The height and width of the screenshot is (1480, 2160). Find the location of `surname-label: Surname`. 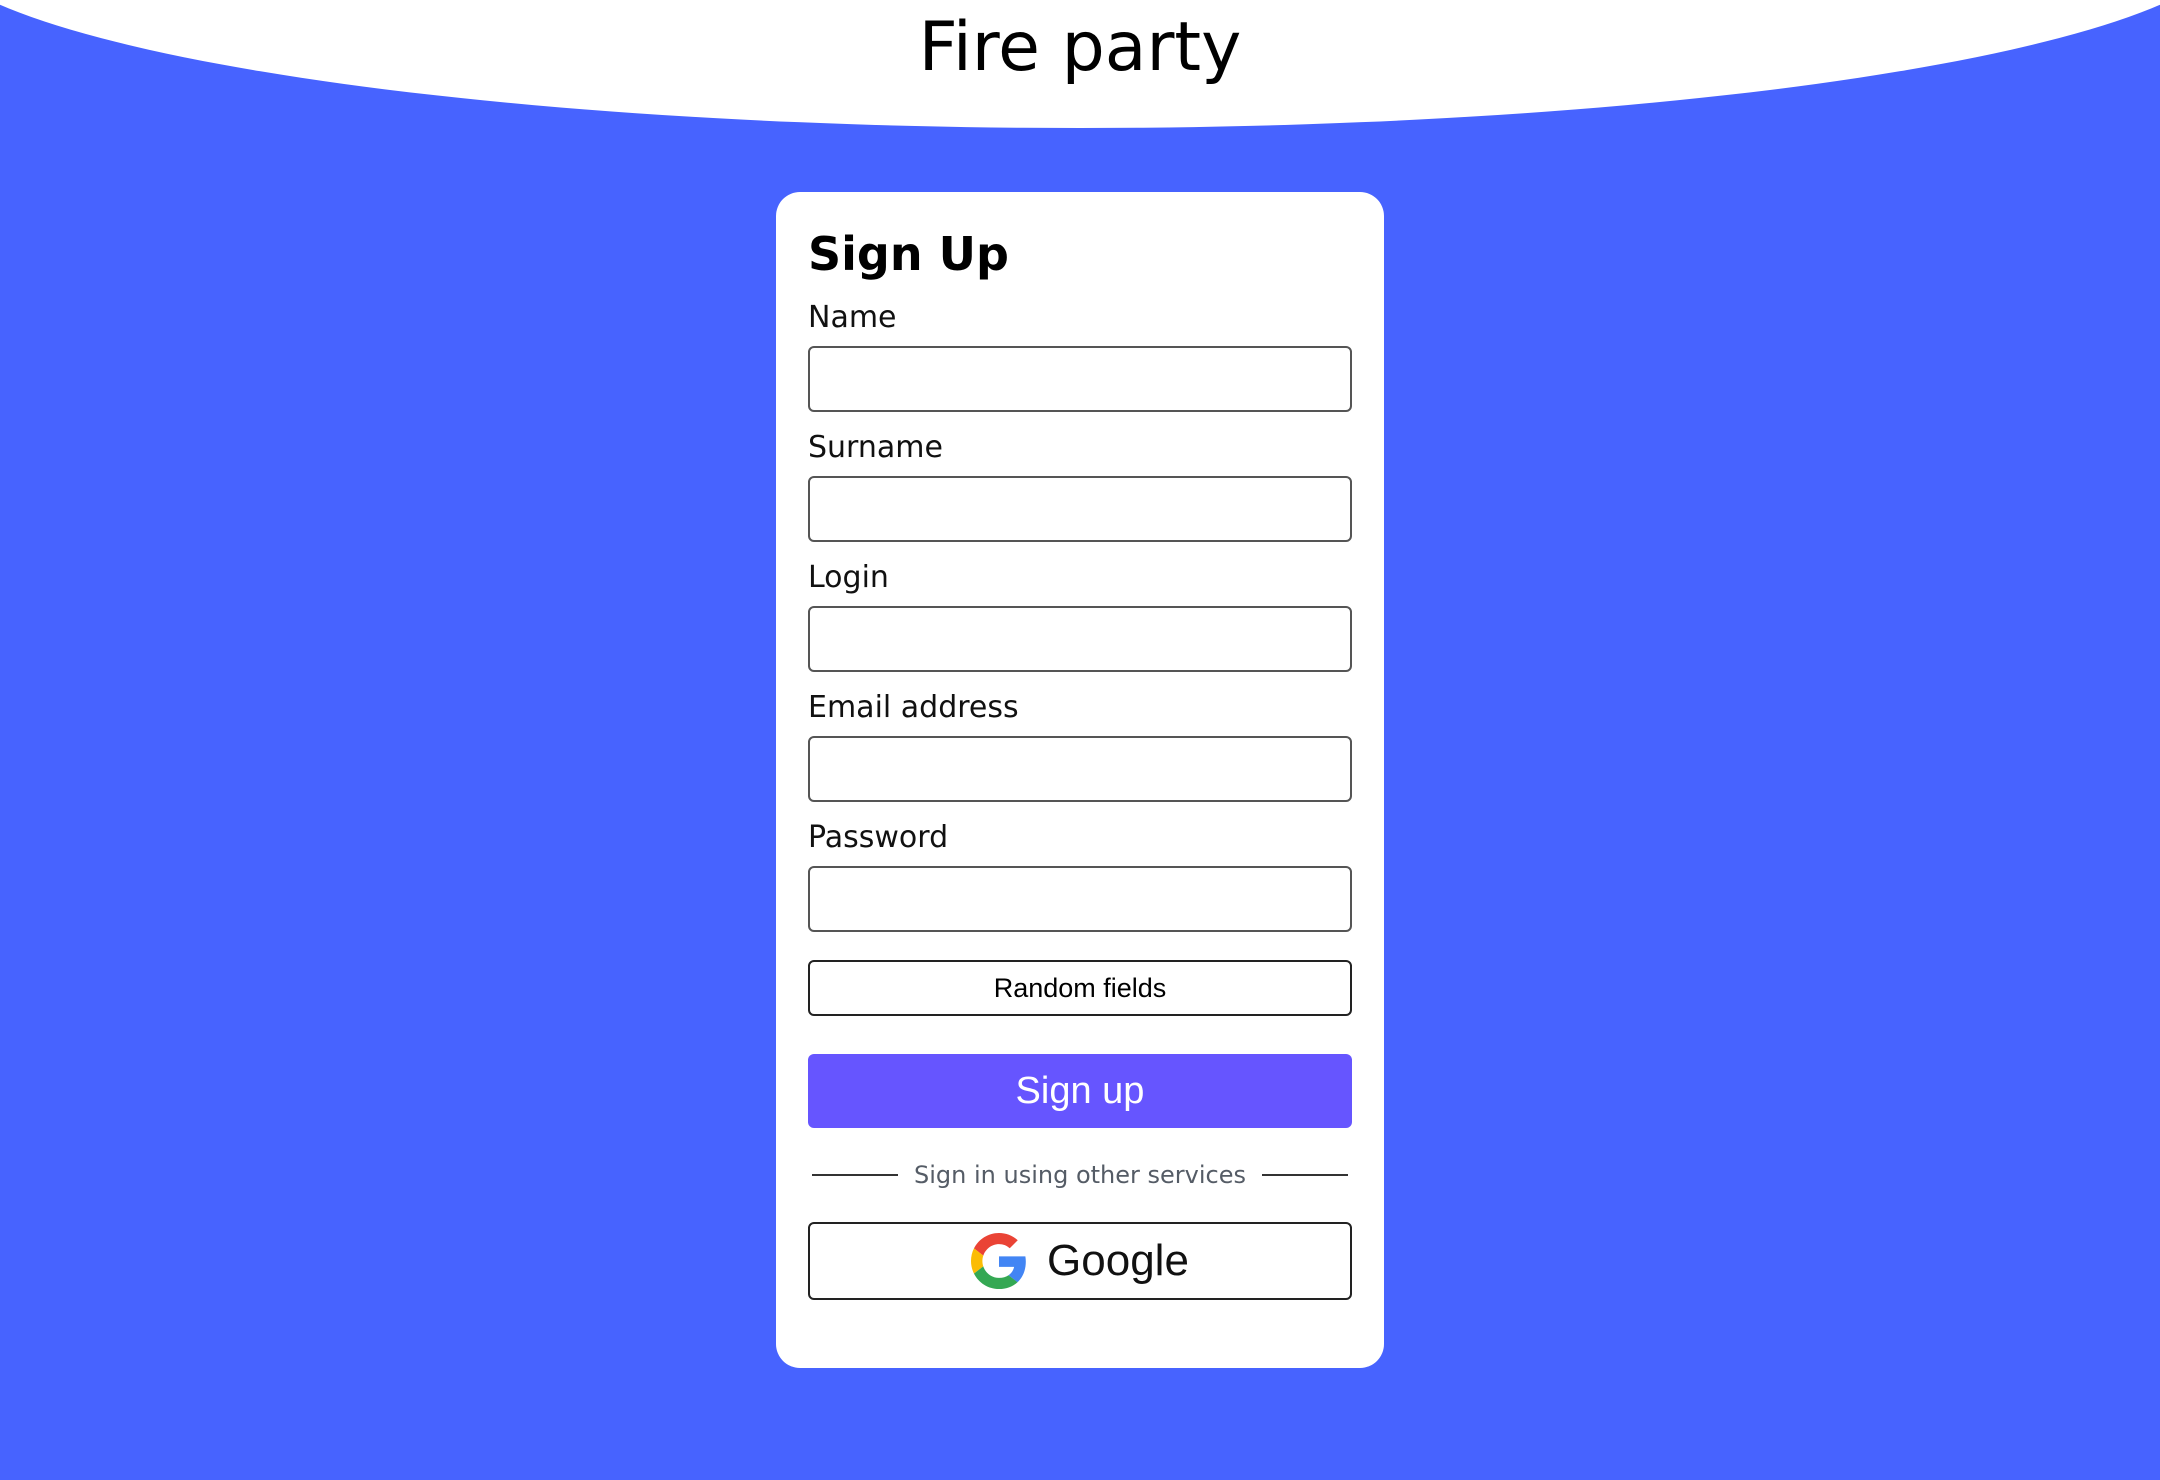

surname-label: Surname is located at coordinates (875, 447).